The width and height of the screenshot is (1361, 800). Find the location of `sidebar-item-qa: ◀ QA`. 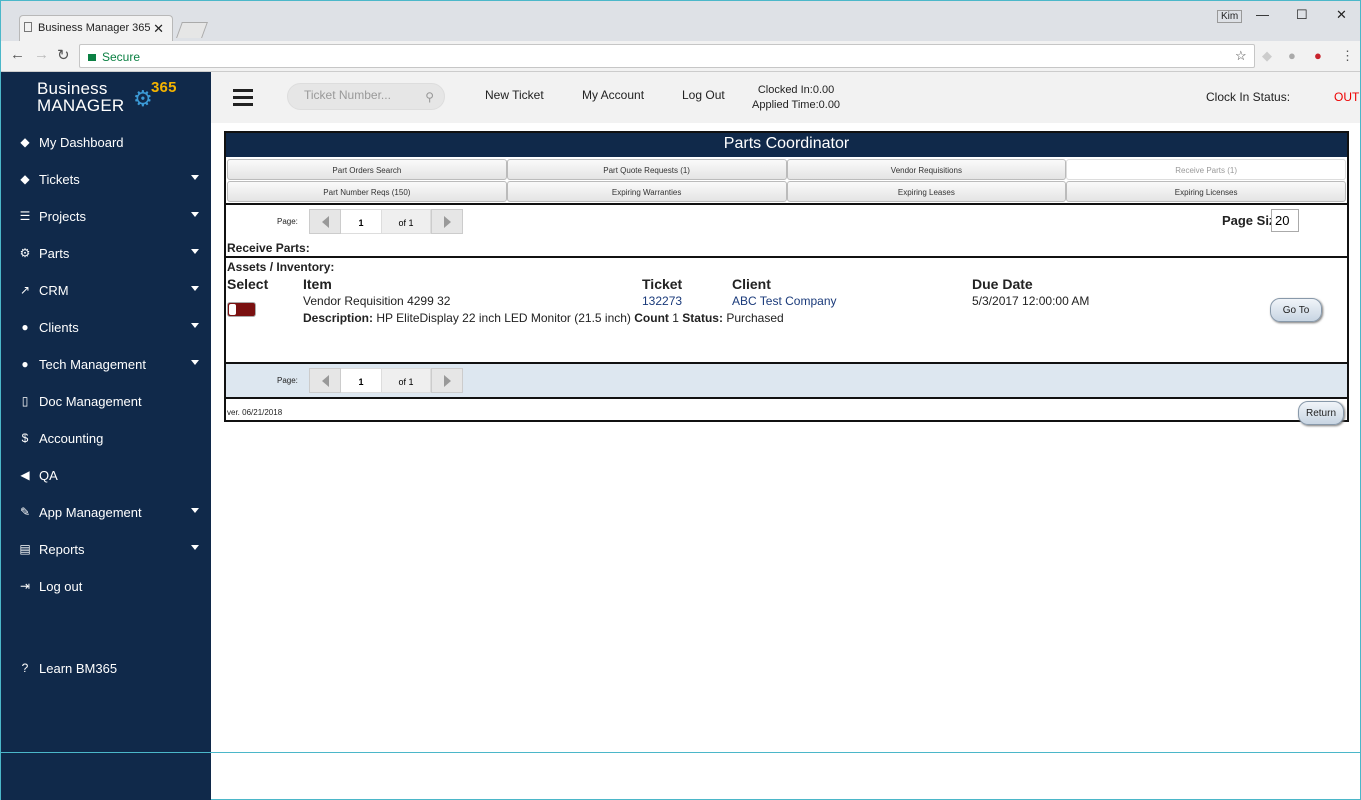

sidebar-item-qa: ◀ QA is located at coordinates (106, 475).